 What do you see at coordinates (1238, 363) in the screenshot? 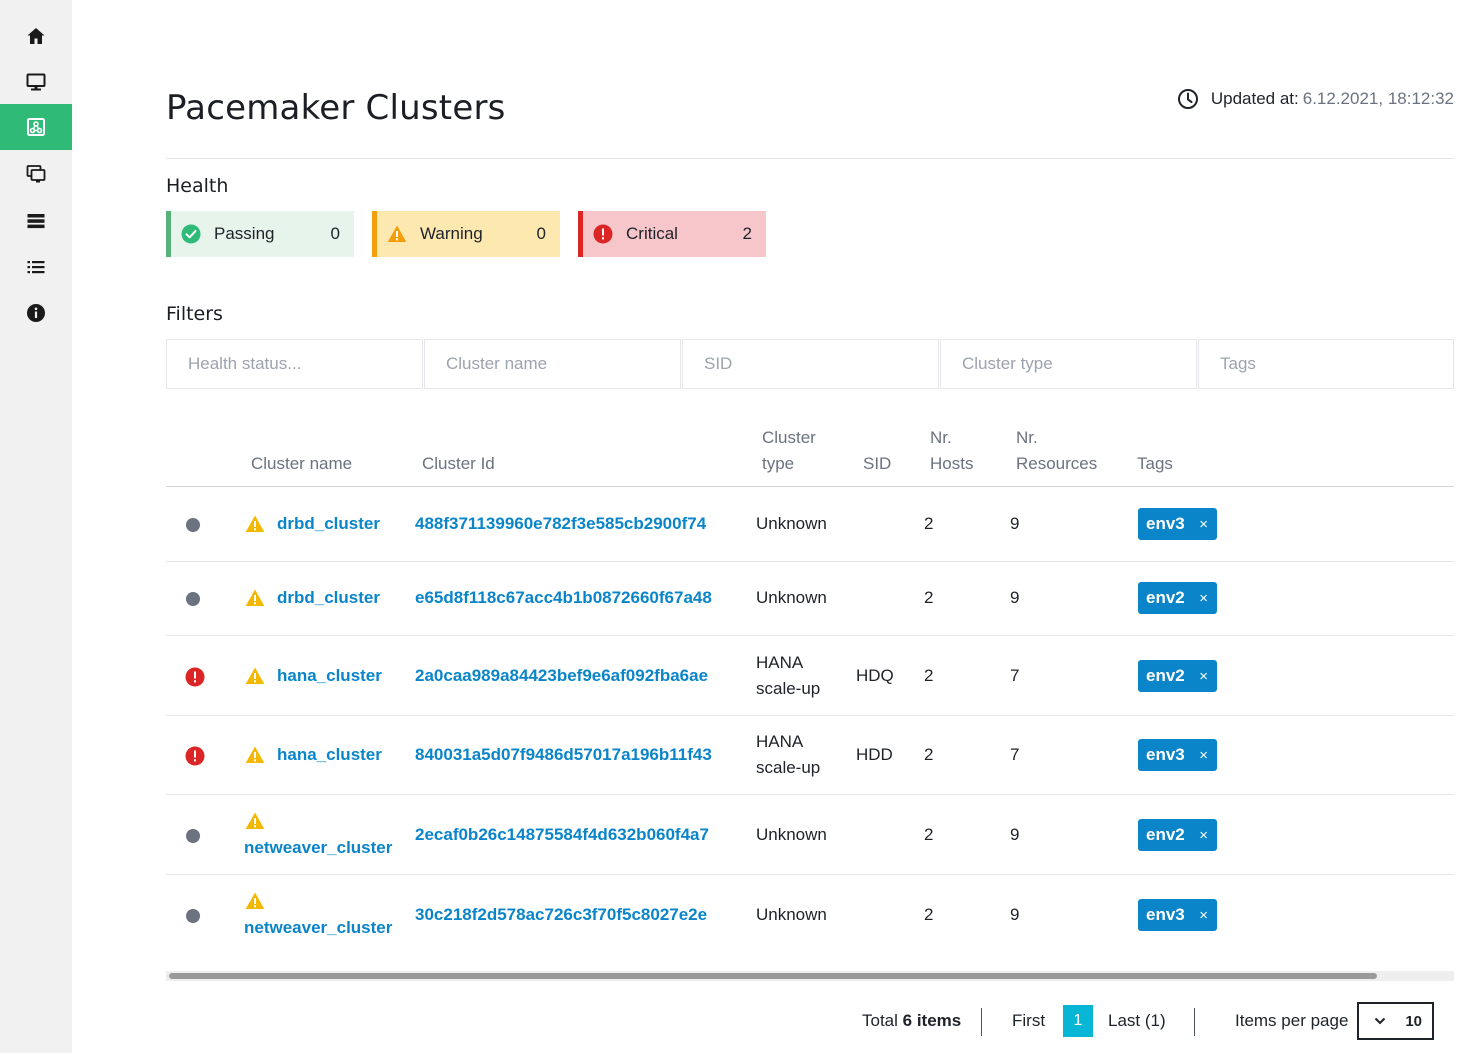
I see `tags-placeholder: Tags` at bounding box center [1238, 363].